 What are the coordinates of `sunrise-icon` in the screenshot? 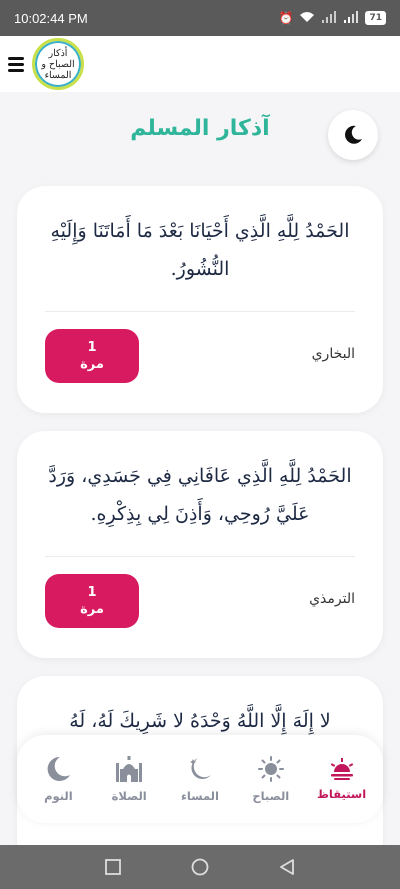 It's located at (341, 769).